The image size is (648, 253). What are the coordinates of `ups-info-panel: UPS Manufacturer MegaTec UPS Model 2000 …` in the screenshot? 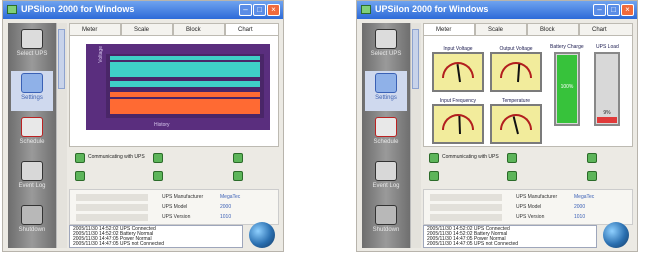 It's located at (174, 207).